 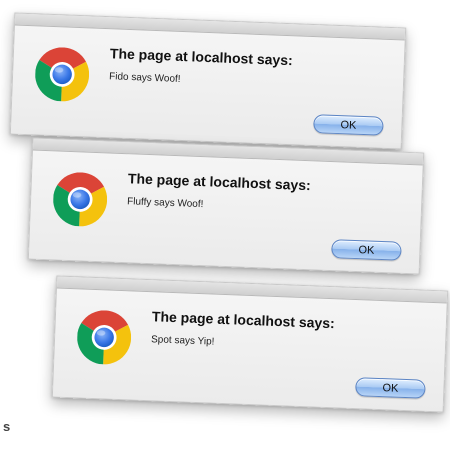 What do you see at coordinates (182, 341) in the screenshot?
I see `dialog-message: Spot says Yip!` at bounding box center [182, 341].